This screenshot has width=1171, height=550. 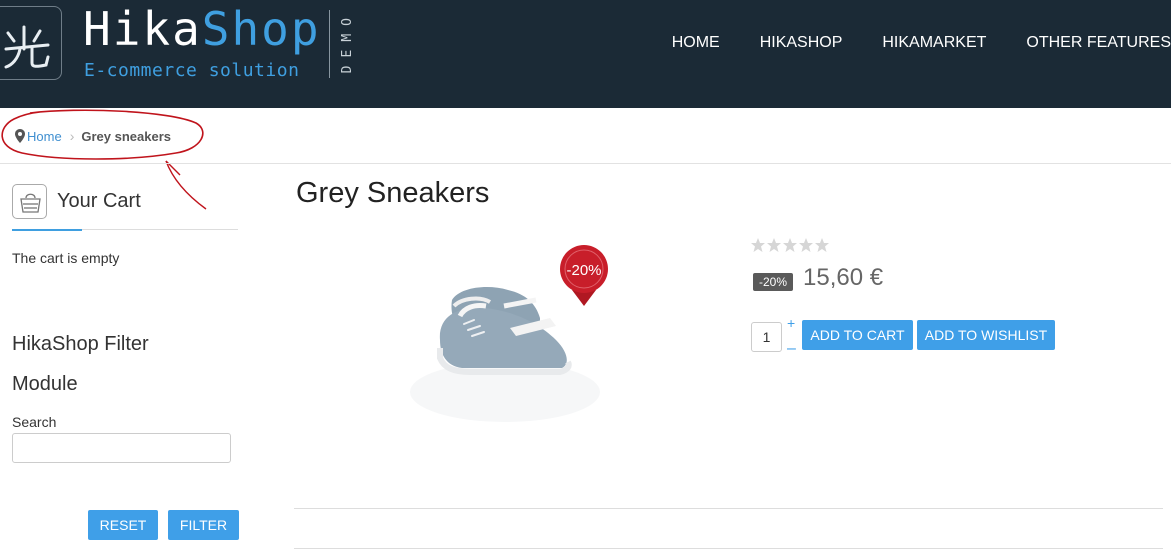 What do you see at coordinates (66, 258) in the screenshot?
I see `cart-empty-message: The cart is empty` at bounding box center [66, 258].